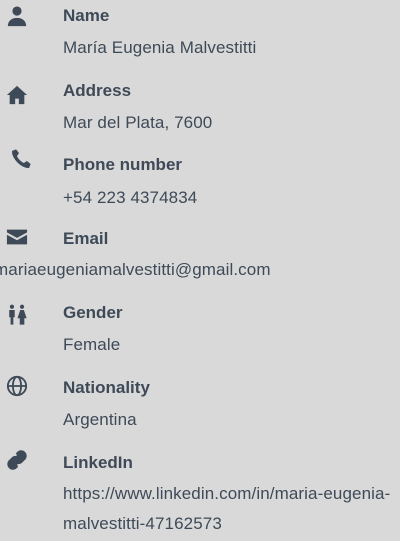 The width and height of the screenshot is (400, 541). I want to click on link-icon, so click(17, 460).